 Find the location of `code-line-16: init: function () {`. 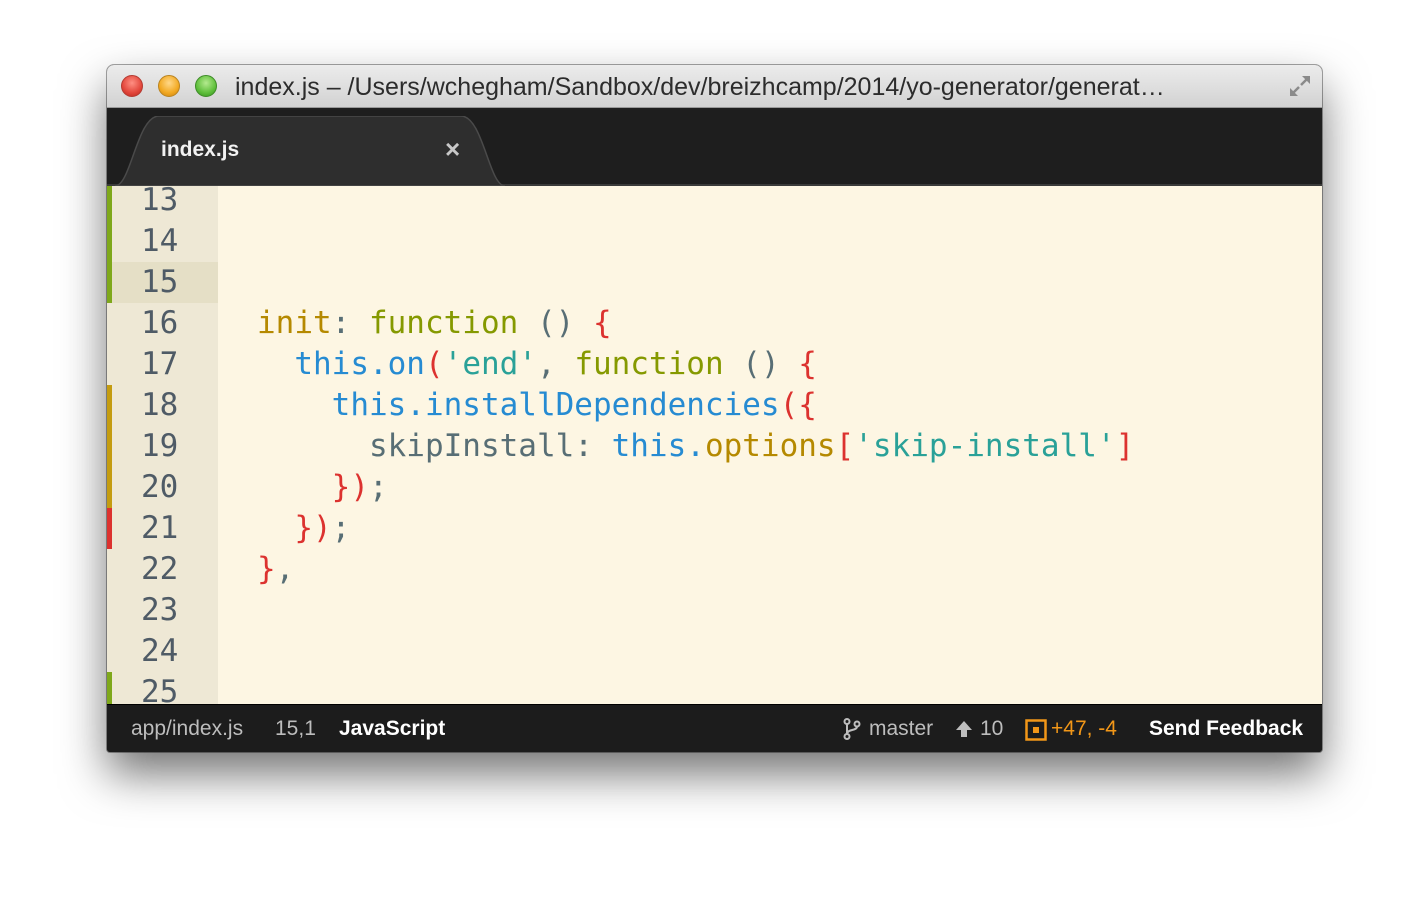

code-line-16: init: function () { is located at coordinates (434, 323).